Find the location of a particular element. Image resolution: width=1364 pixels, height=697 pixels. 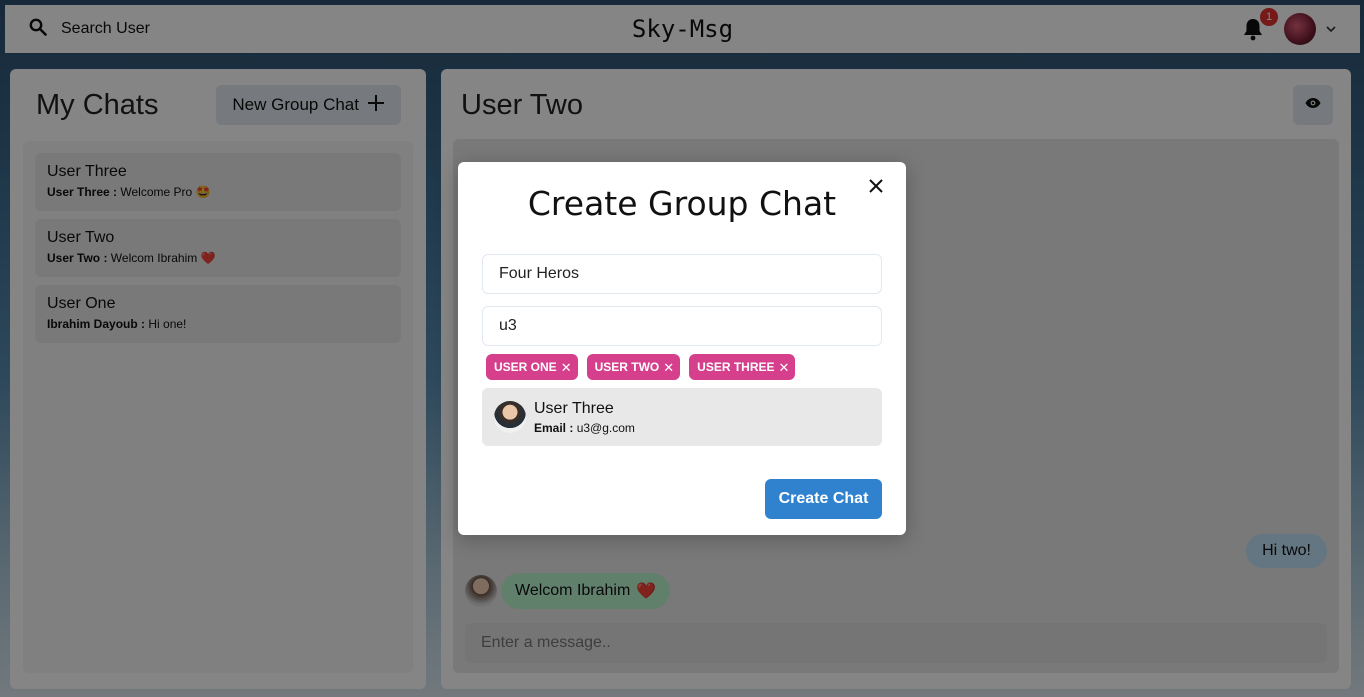

user-tag: USER ONE ✕ is located at coordinates (532, 367).